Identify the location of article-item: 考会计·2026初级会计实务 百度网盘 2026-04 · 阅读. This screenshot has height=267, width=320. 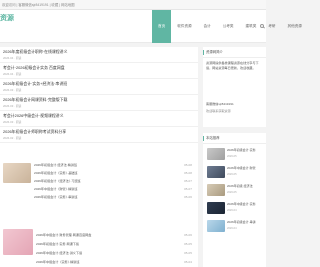
(99, 71).